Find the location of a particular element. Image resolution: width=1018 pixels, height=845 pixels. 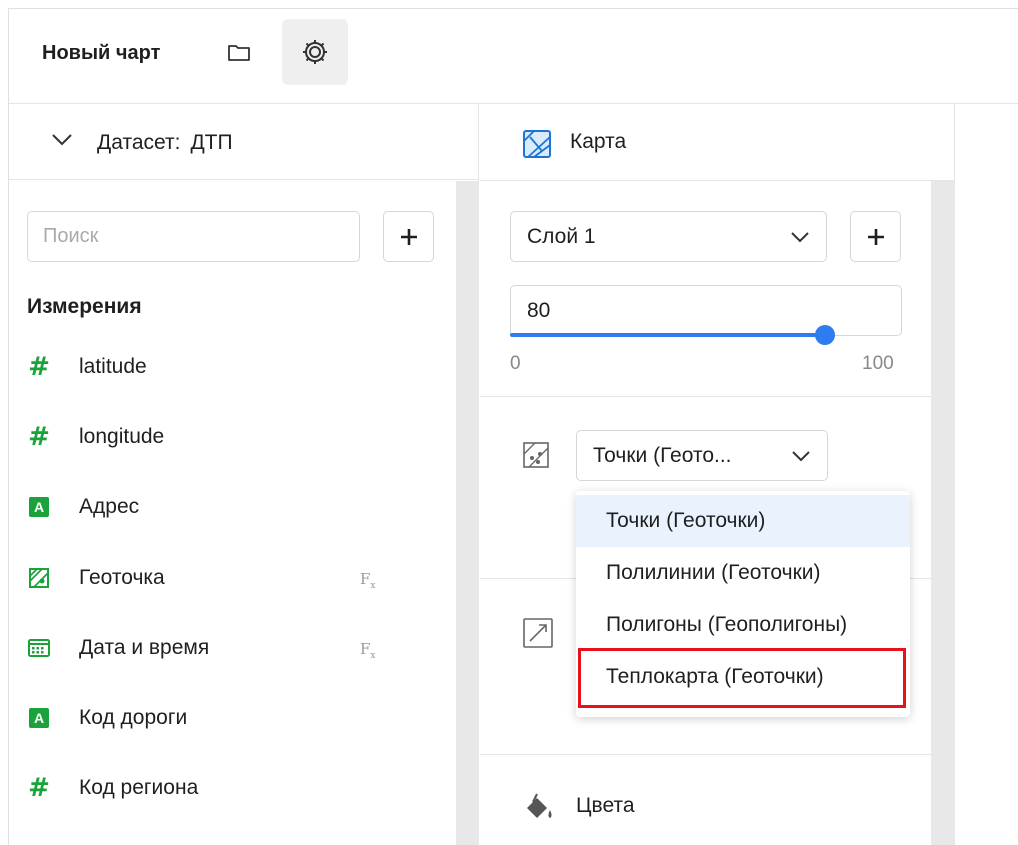

folder-button is located at coordinates (239, 53).